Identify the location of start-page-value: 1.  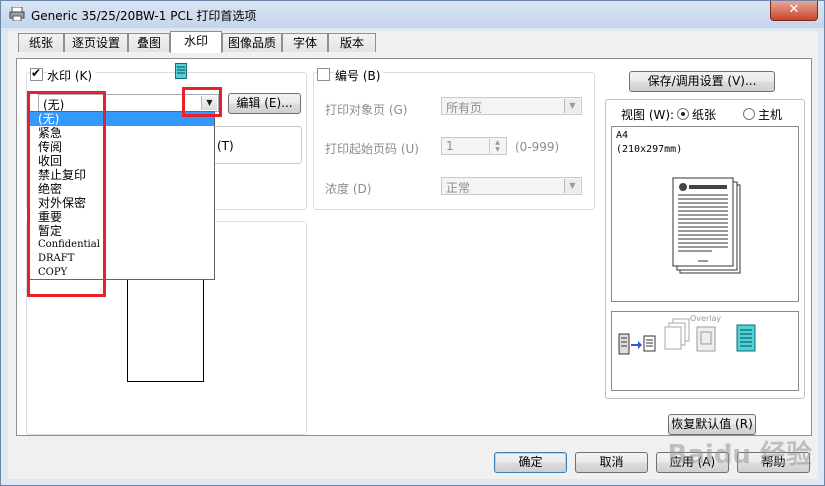
(450, 146).